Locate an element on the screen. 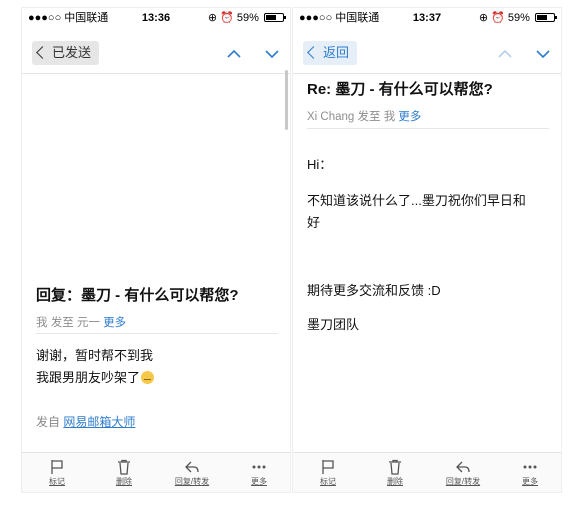 The height and width of the screenshot is (505, 580). mail-meta: Xi Chang 发至 我 更多 is located at coordinates (364, 116).